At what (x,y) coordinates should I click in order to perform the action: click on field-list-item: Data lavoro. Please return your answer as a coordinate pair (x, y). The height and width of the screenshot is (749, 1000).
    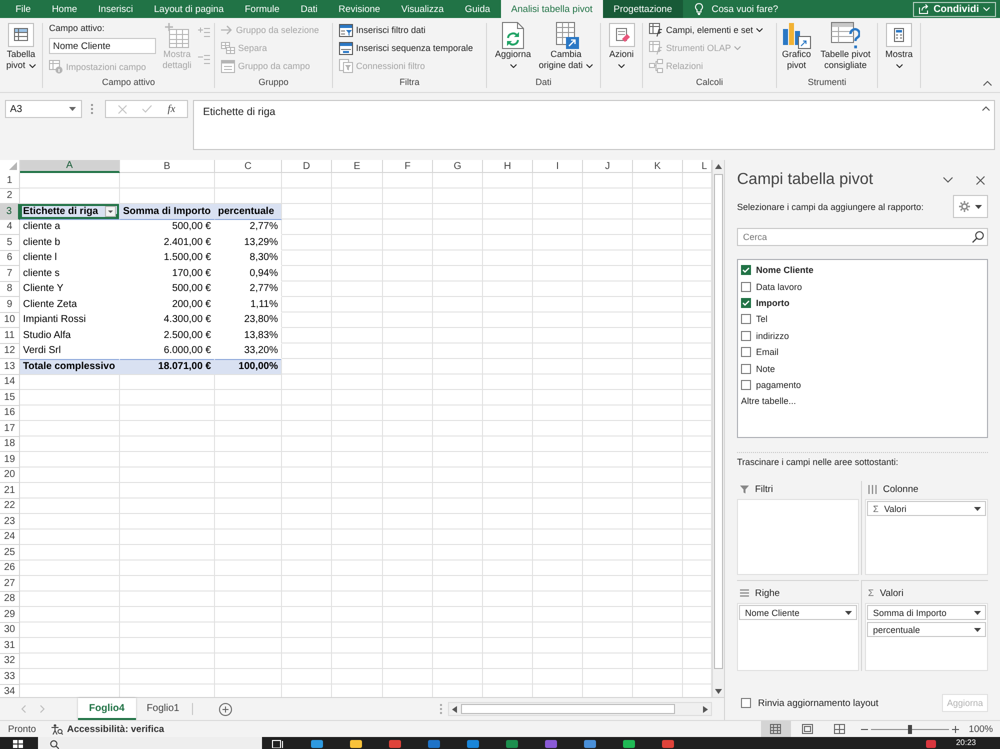
    Looking at the image, I should click on (771, 286).